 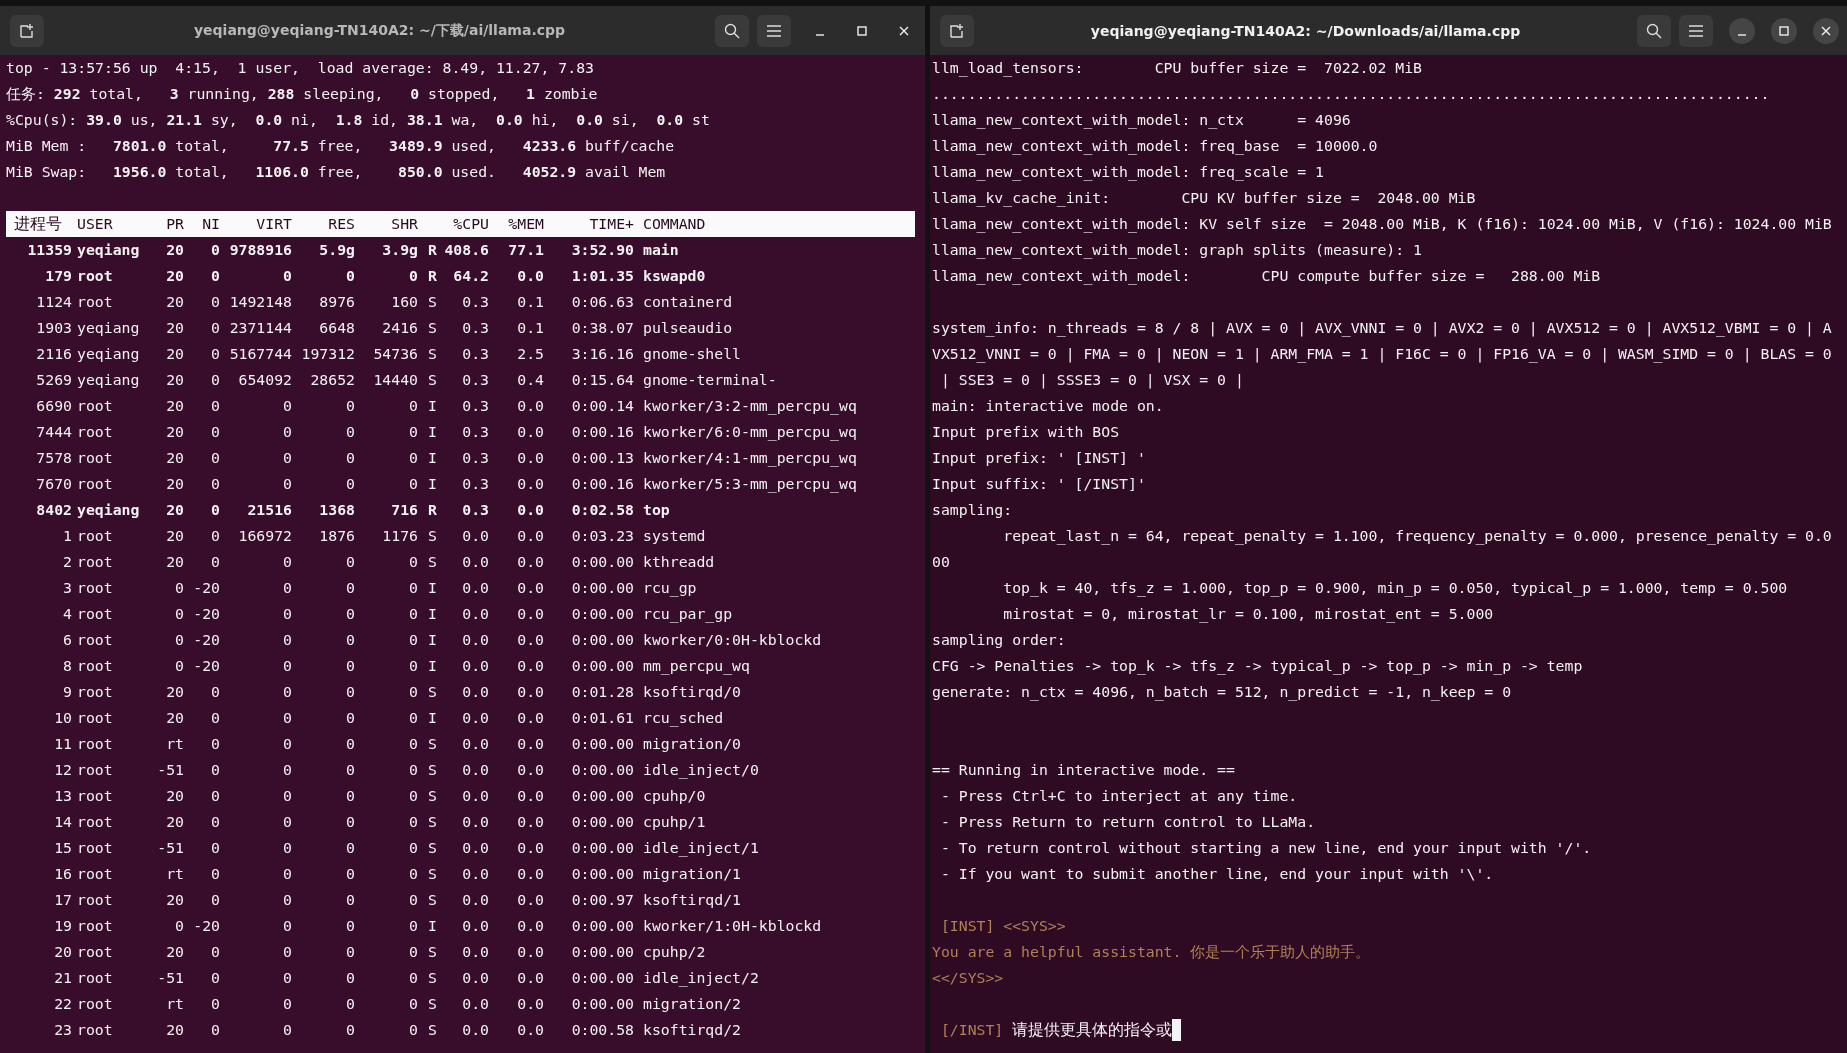 I want to click on table-cell-text: 0:00.14, so click(x=602, y=406).